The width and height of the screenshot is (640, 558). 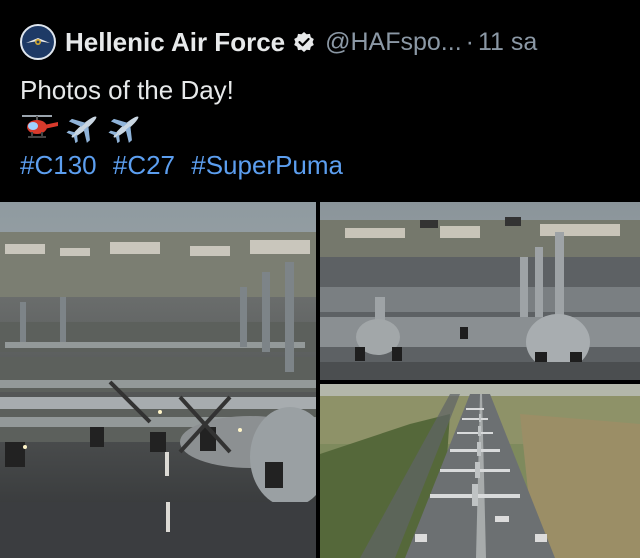 I want to click on tweet-text: Photos of the Day!, so click(x=127, y=90).